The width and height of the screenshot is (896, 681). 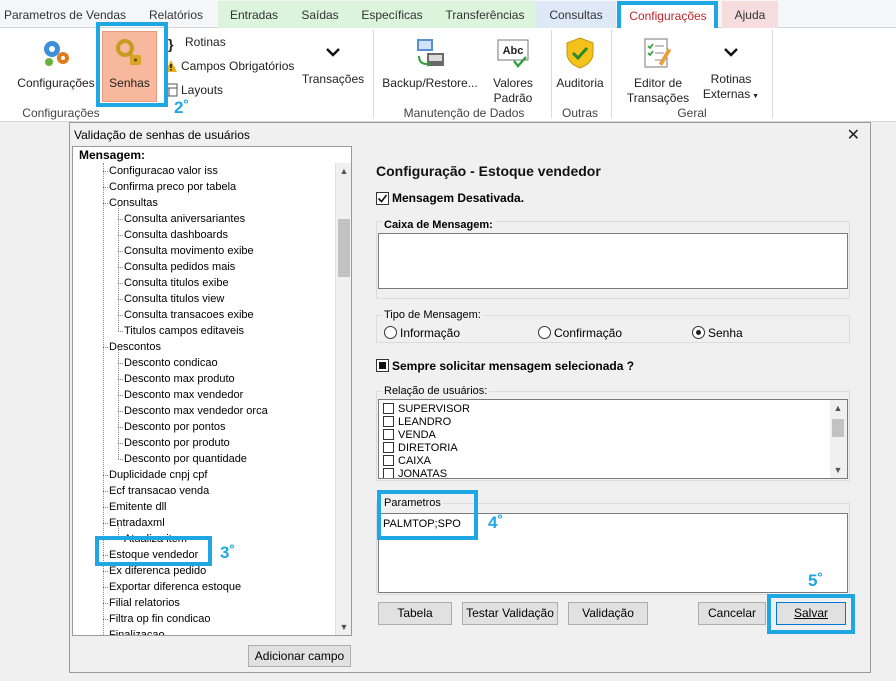 I want to click on tree-item: Emitente dll, so click(x=137, y=507).